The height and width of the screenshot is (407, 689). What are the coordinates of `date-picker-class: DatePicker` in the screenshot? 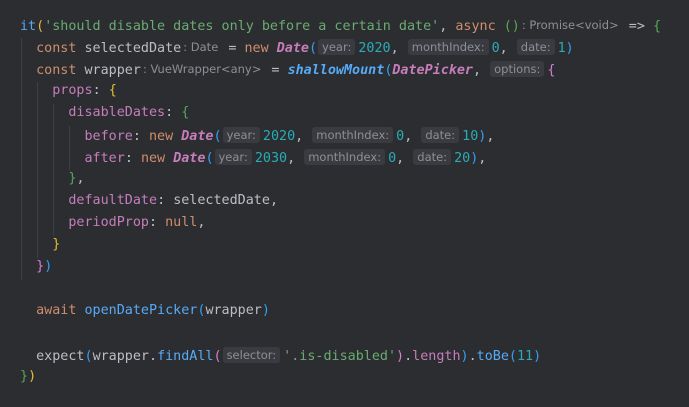 It's located at (432, 70).